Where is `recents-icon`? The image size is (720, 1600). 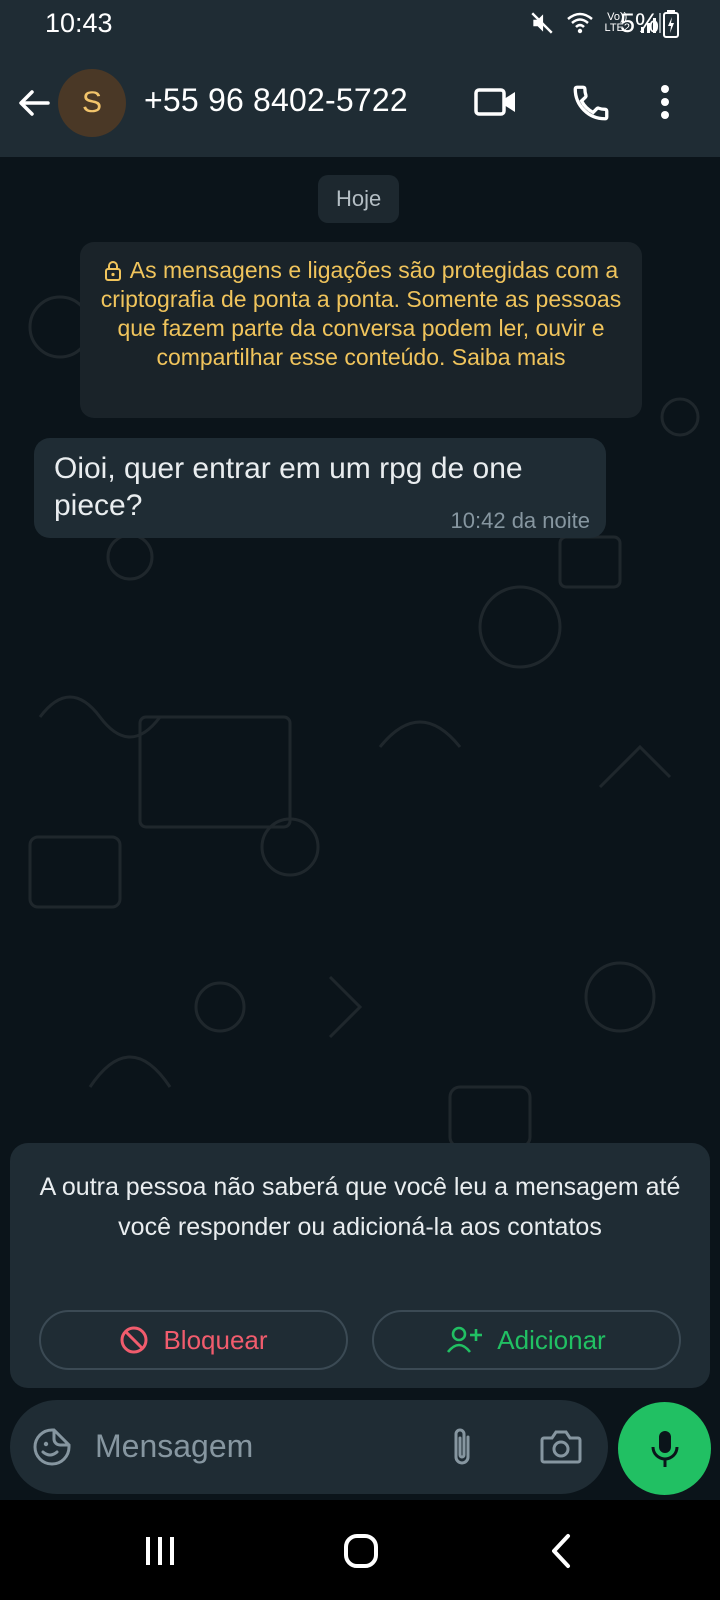
recents-icon is located at coordinates (160, 1551).